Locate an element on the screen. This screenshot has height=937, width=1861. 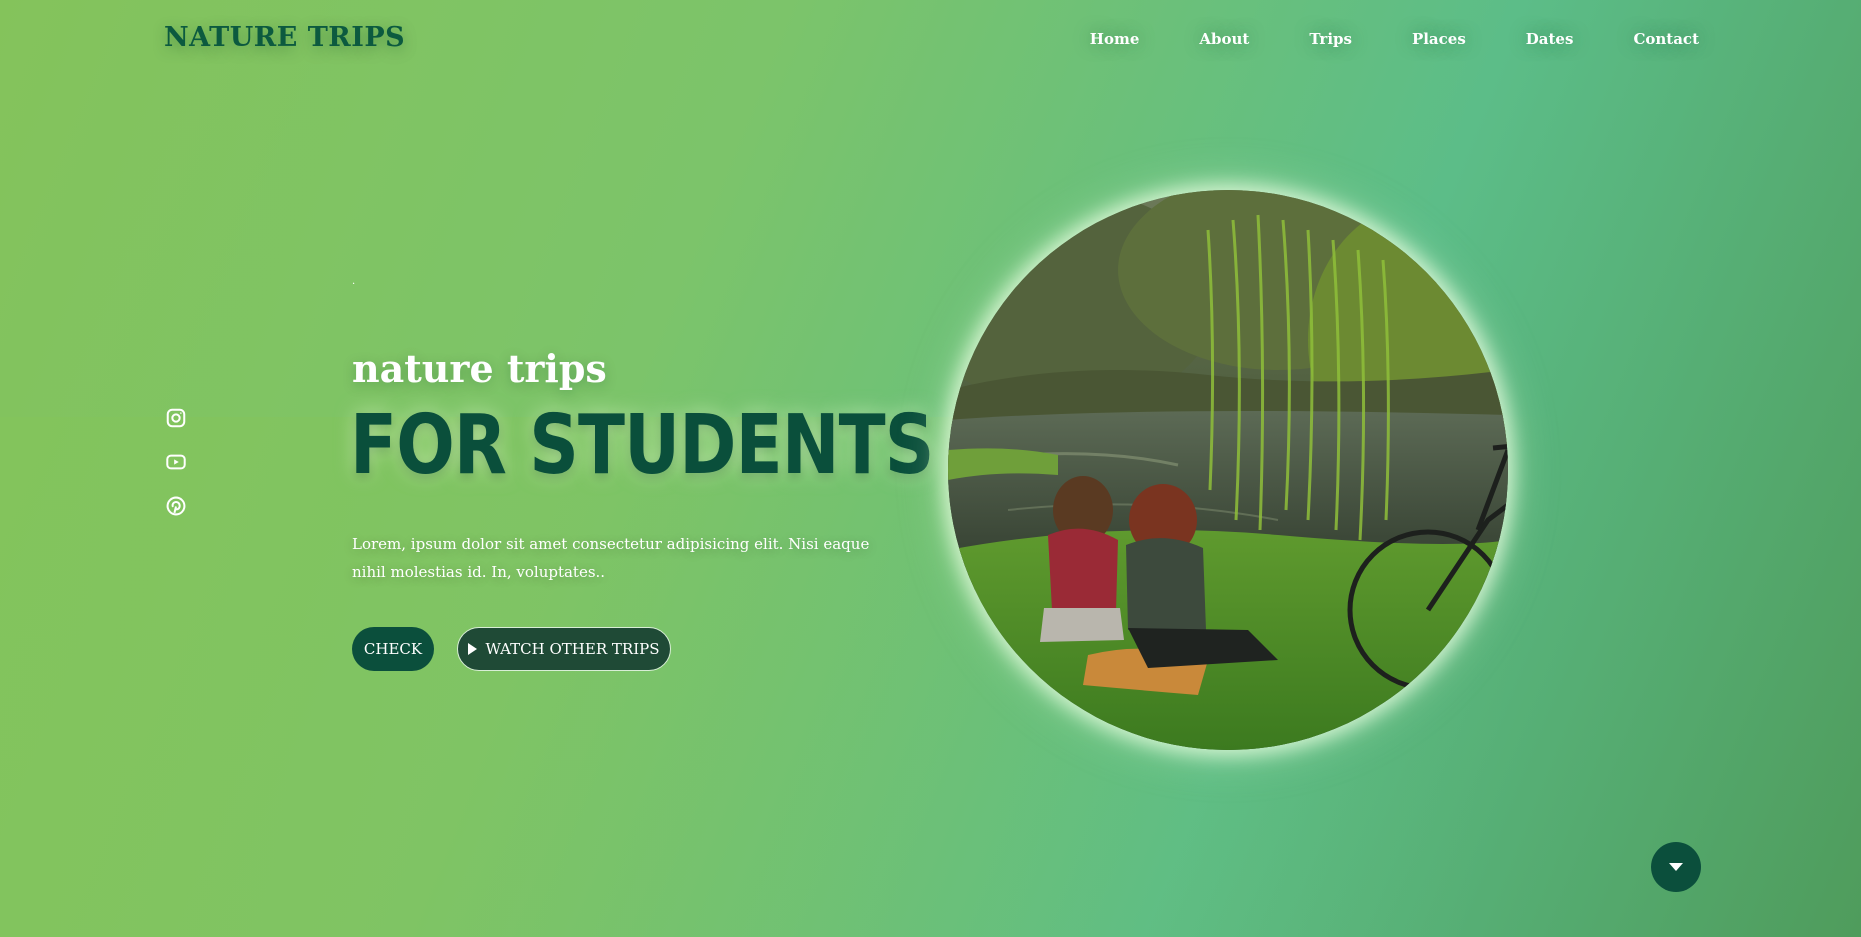
main-nav: Home About Trips Places Dates Contact is located at coordinates (1364, 39).